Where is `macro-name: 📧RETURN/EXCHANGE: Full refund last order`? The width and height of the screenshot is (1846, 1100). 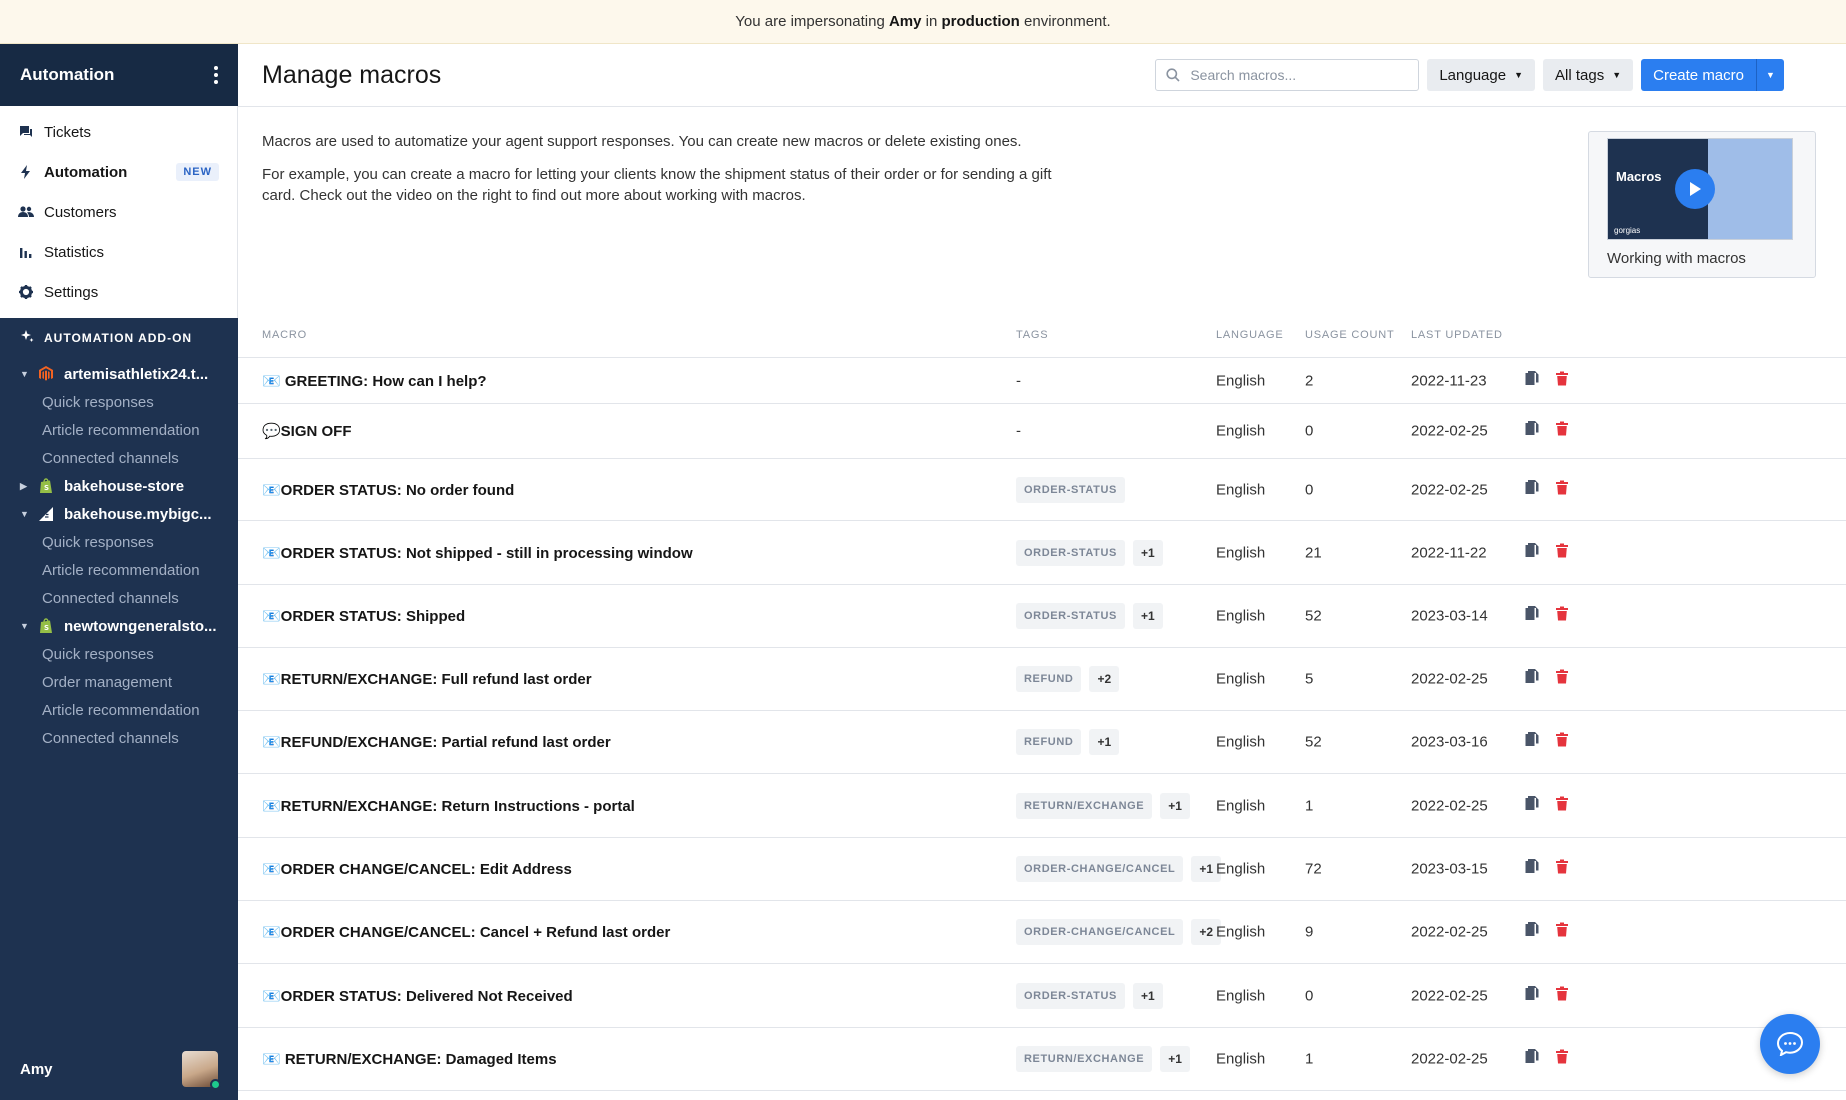 macro-name: 📧RETURN/EXCHANGE: Full refund last order is located at coordinates (427, 679).